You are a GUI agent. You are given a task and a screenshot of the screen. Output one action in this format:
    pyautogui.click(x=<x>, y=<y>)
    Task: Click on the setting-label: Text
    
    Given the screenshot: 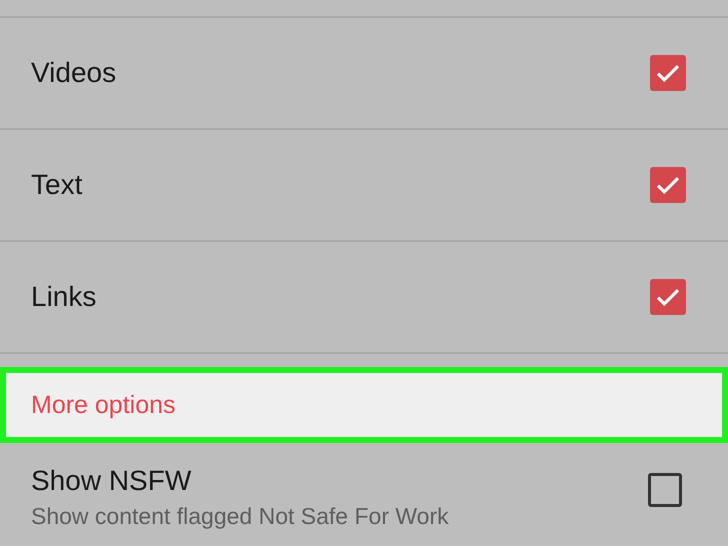 What is the action you would take?
    pyautogui.click(x=56, y=185)
    